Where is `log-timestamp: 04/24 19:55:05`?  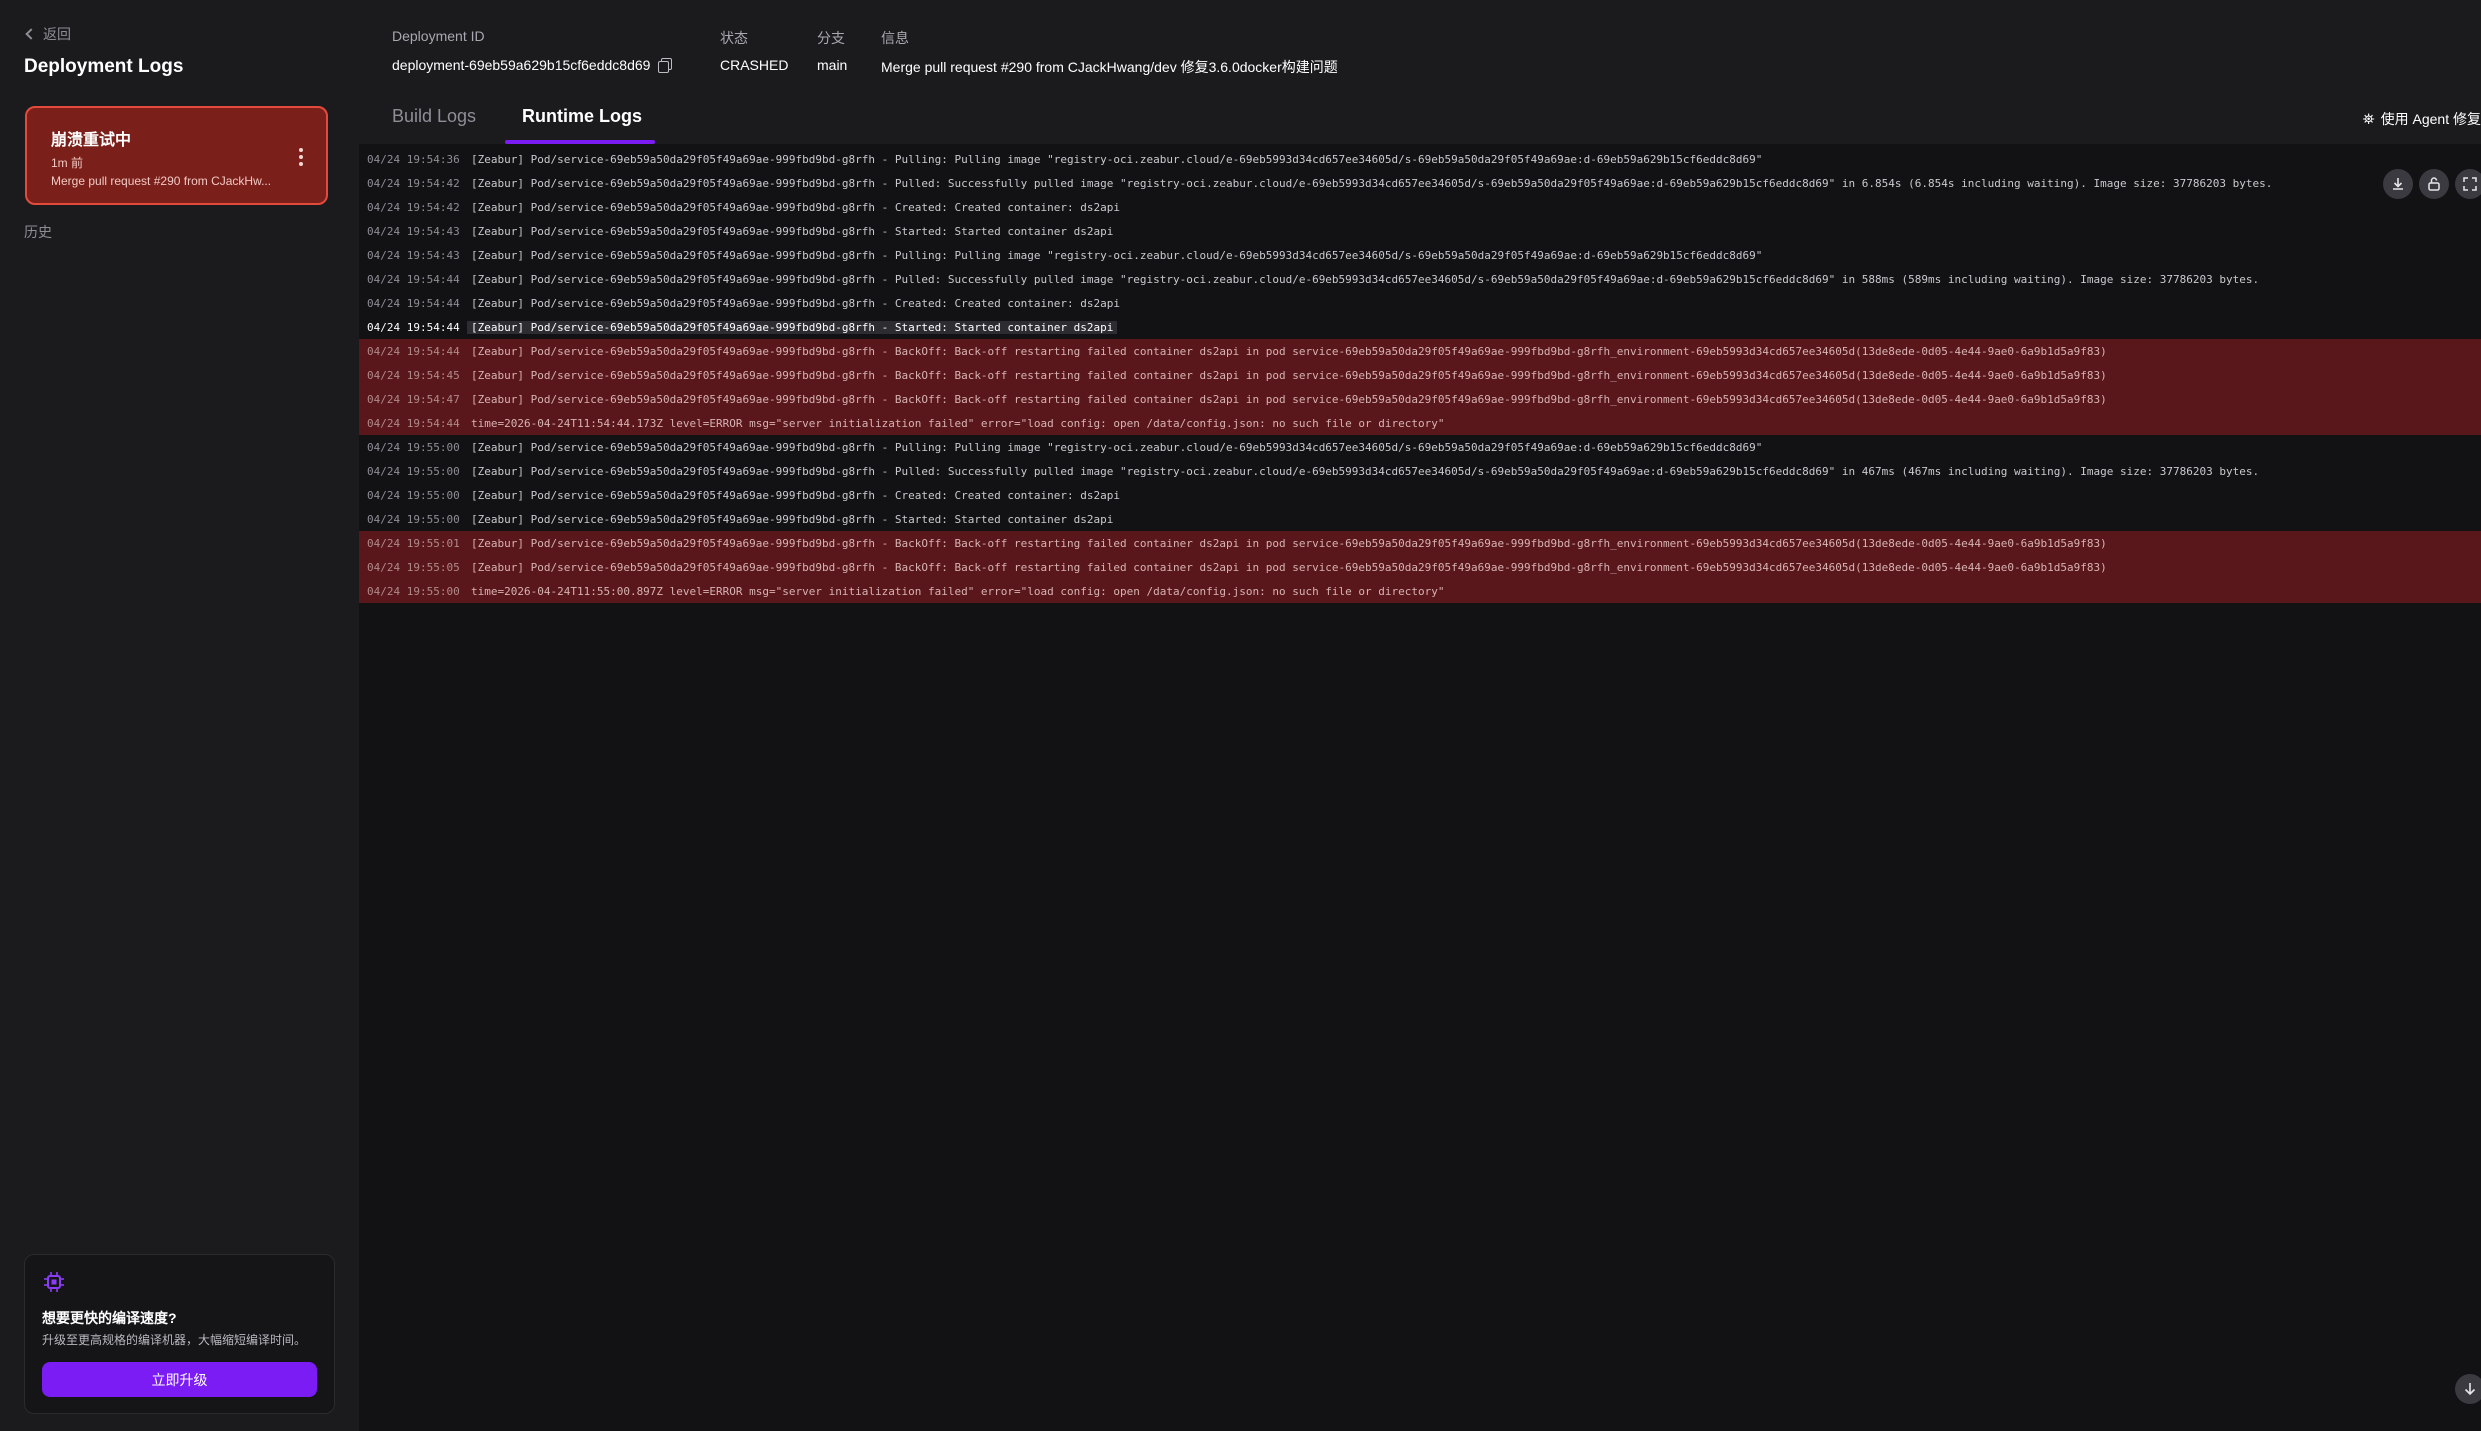 log-timestamp: 04/24 19:55:05 is located at coordinates (413, 567).